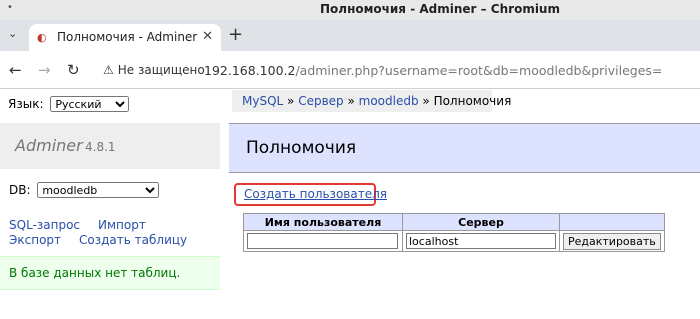 This screenshot has width=700, height=319. What do you see at coordinates (122, 225) in the screenshot?
I see `import-link: Импорт` at bounding box center [122, 225].